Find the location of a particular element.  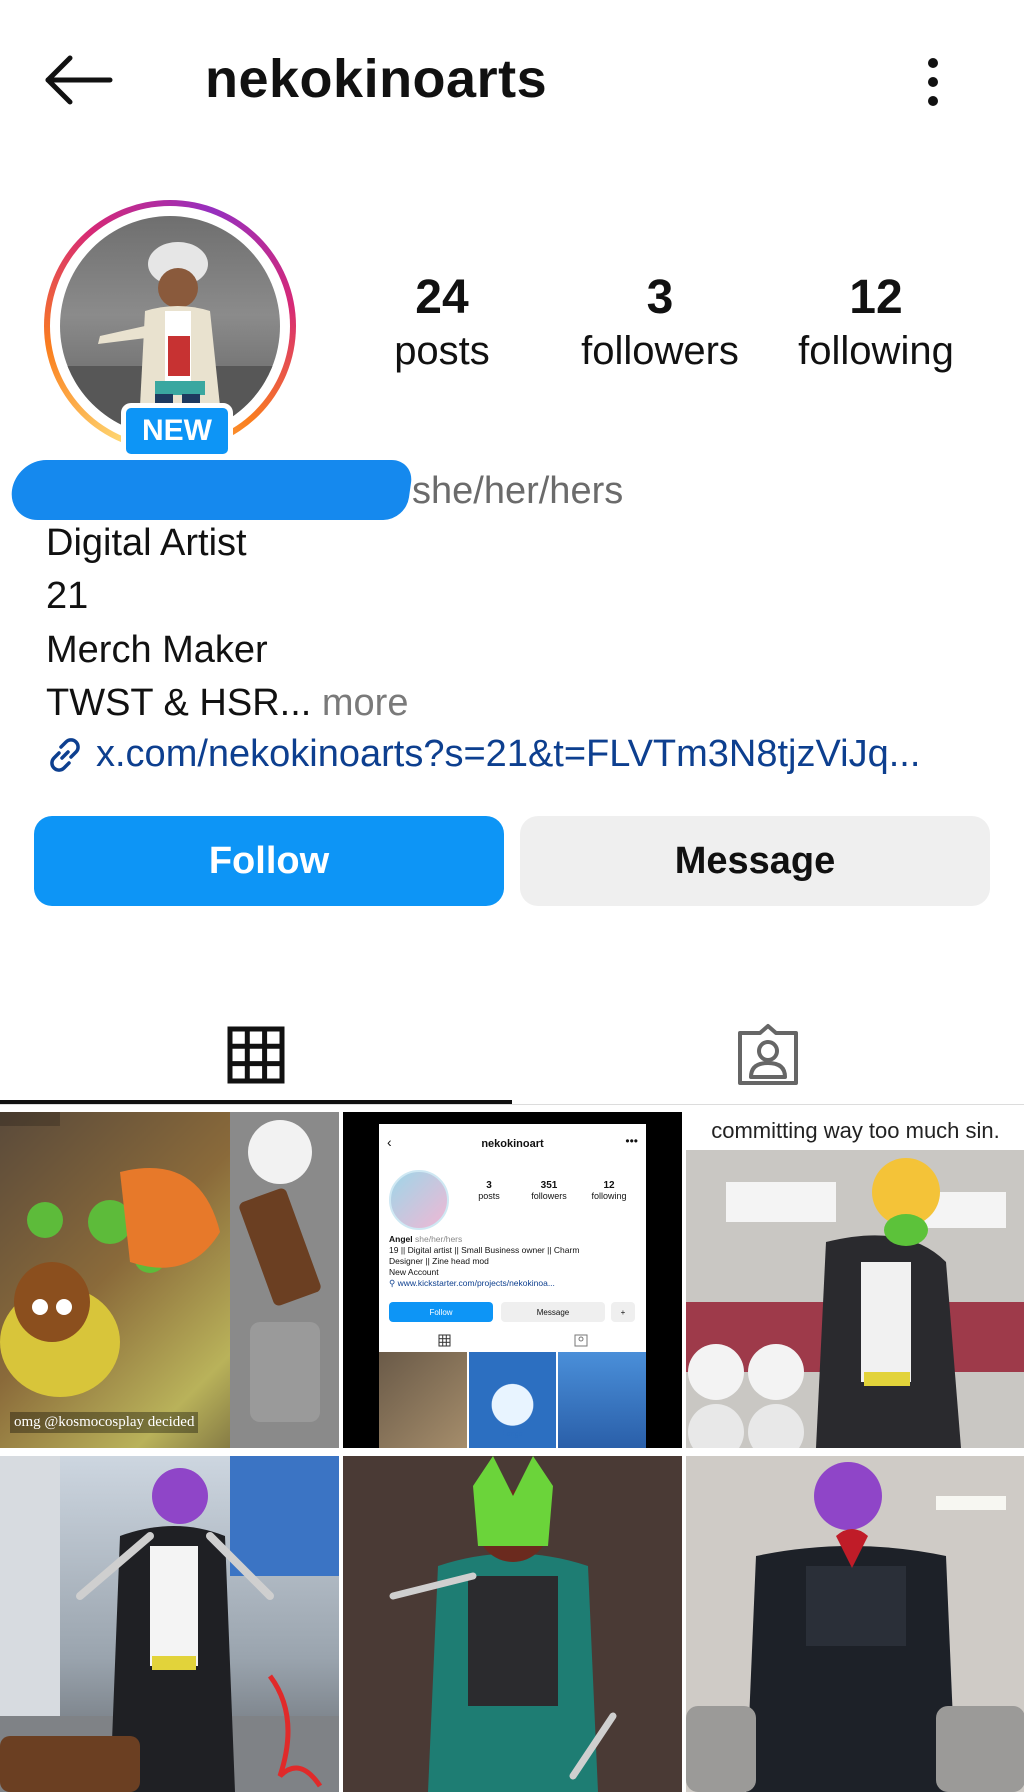

followers-stat: 3 followers is located at coordinates (660, 324).